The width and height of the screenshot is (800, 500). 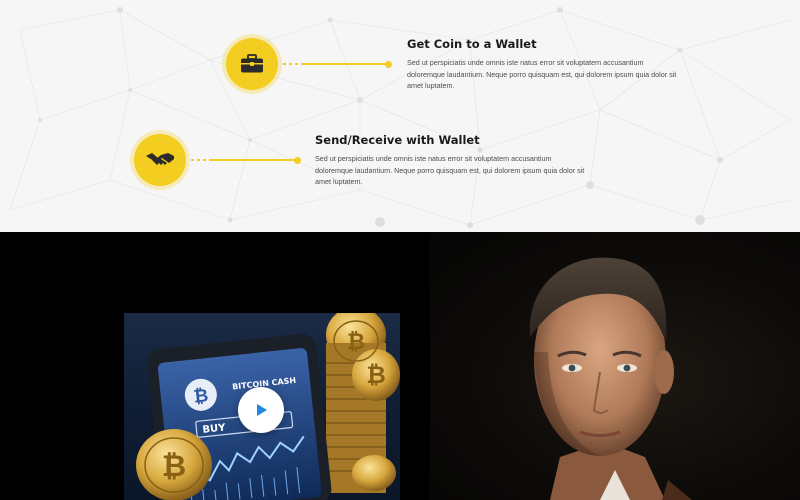 I want to click on handshake-icon, so click(x=160, y=159).